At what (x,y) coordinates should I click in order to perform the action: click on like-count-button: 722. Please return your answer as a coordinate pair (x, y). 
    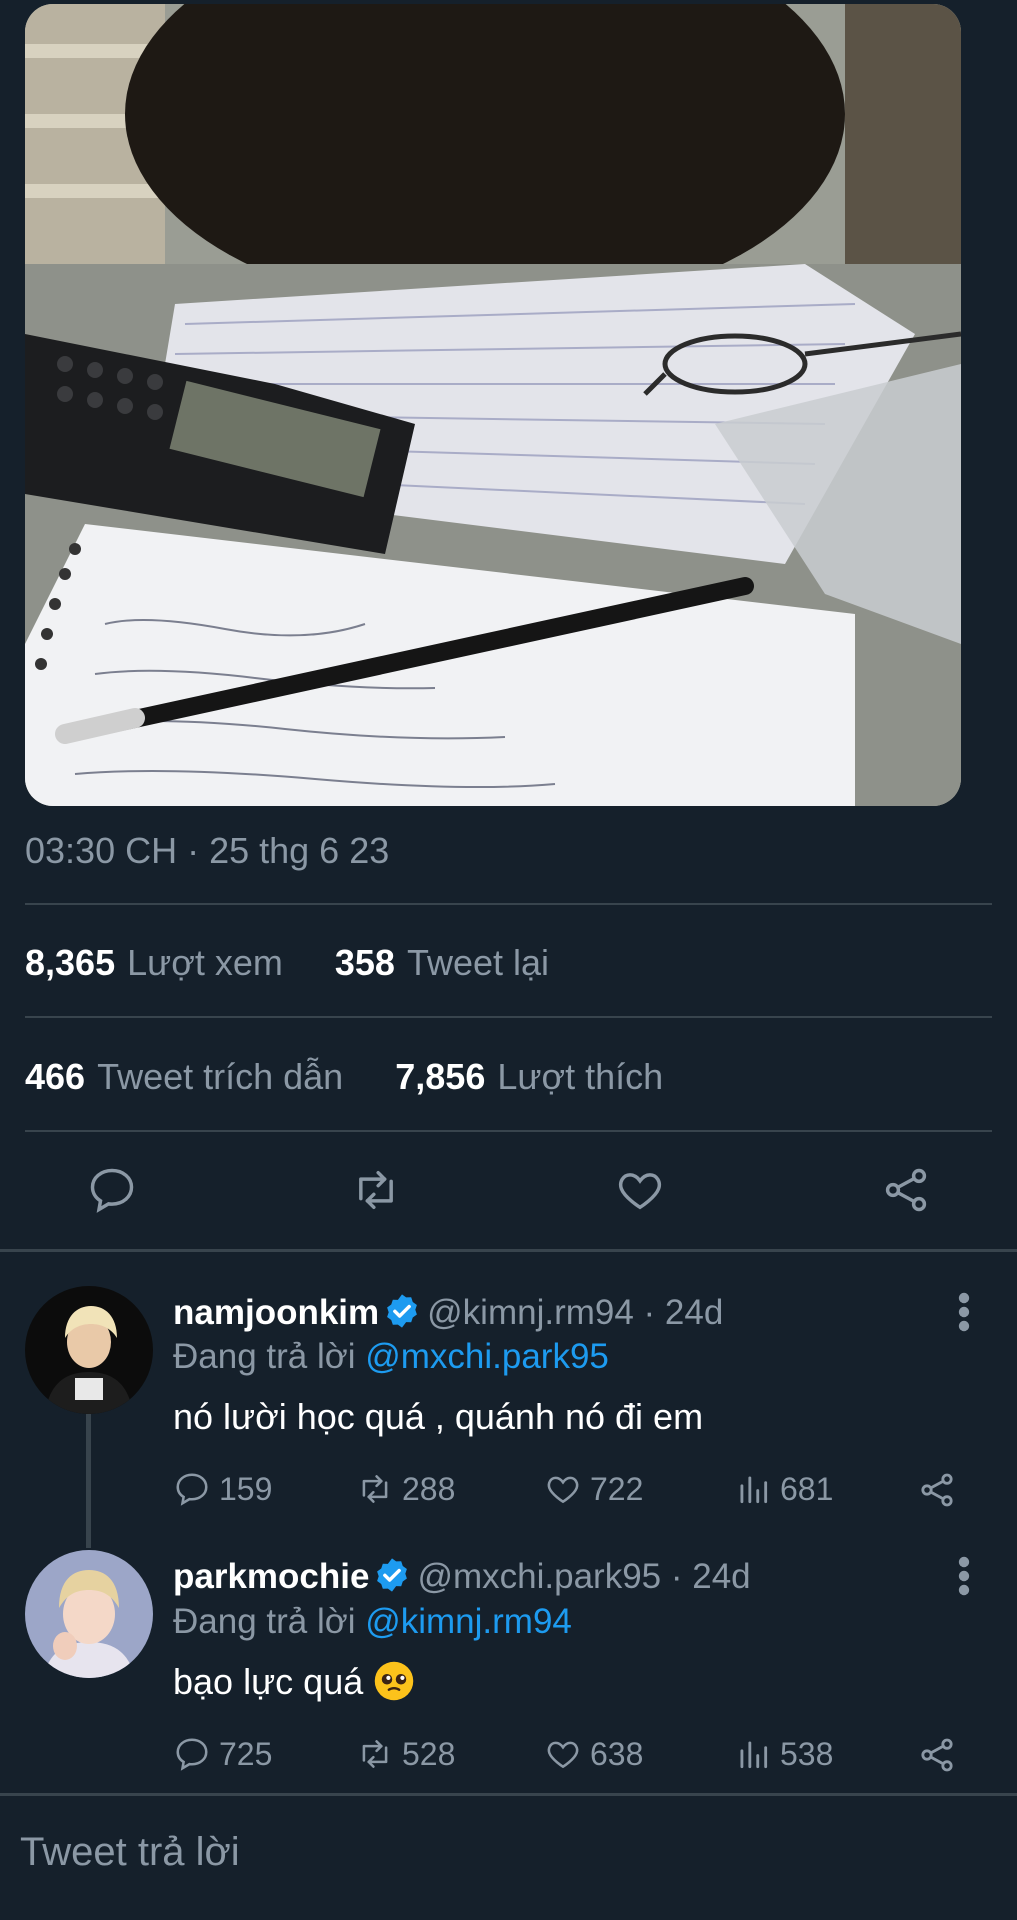
    Looking at the image, I should click on (593, 1489).